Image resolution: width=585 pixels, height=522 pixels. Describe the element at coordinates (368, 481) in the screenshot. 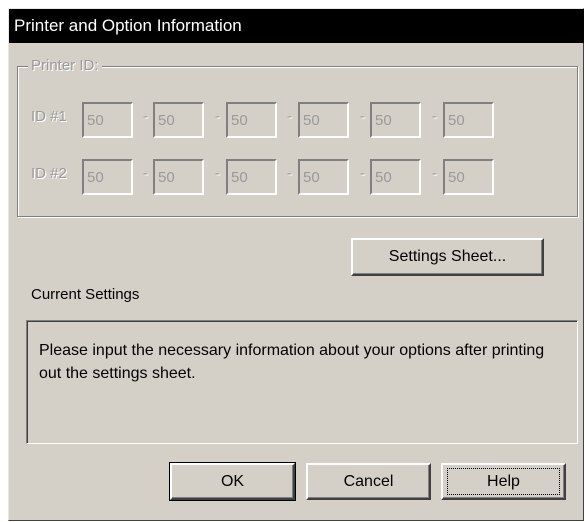

I see `cancel-button: Cancel` at that location.